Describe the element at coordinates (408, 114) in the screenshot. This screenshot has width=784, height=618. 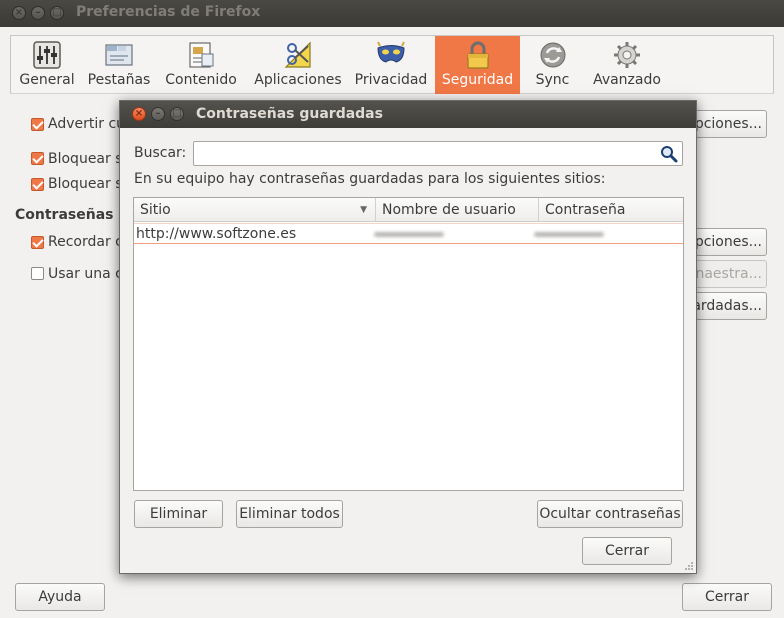
I see `dialog-titlebar: × – □ Contraseñas guardadas` at that location.